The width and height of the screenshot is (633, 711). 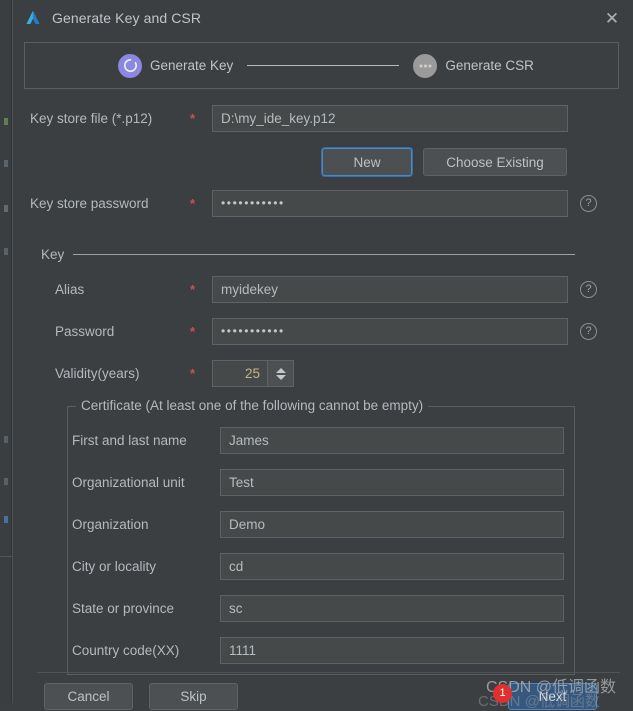 I want to click on key-password-row: Password * ••••••••••• ?, so click(x=326, y=331).